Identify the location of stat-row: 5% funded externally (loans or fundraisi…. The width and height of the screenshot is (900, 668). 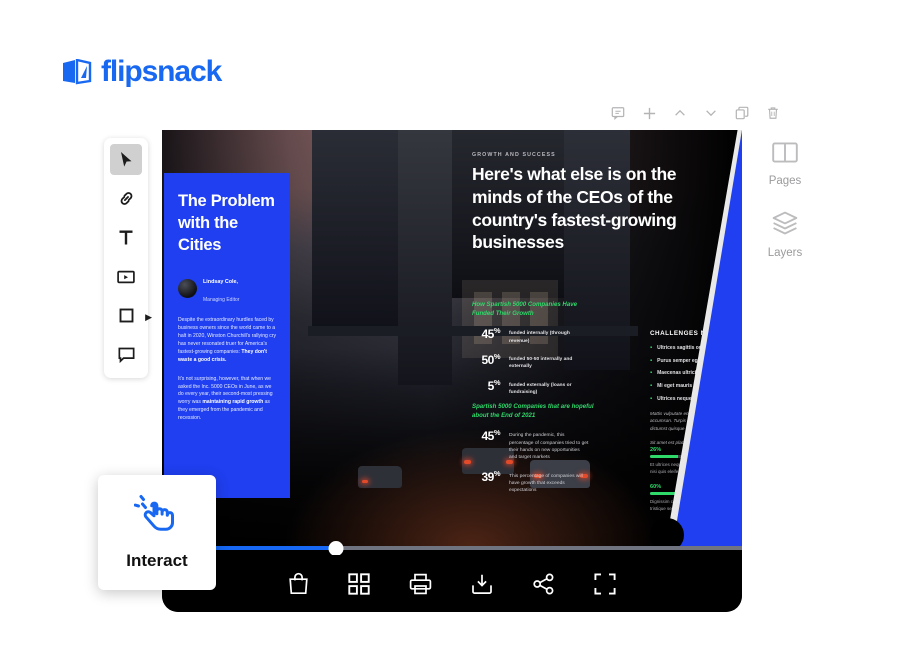
(536, 387).